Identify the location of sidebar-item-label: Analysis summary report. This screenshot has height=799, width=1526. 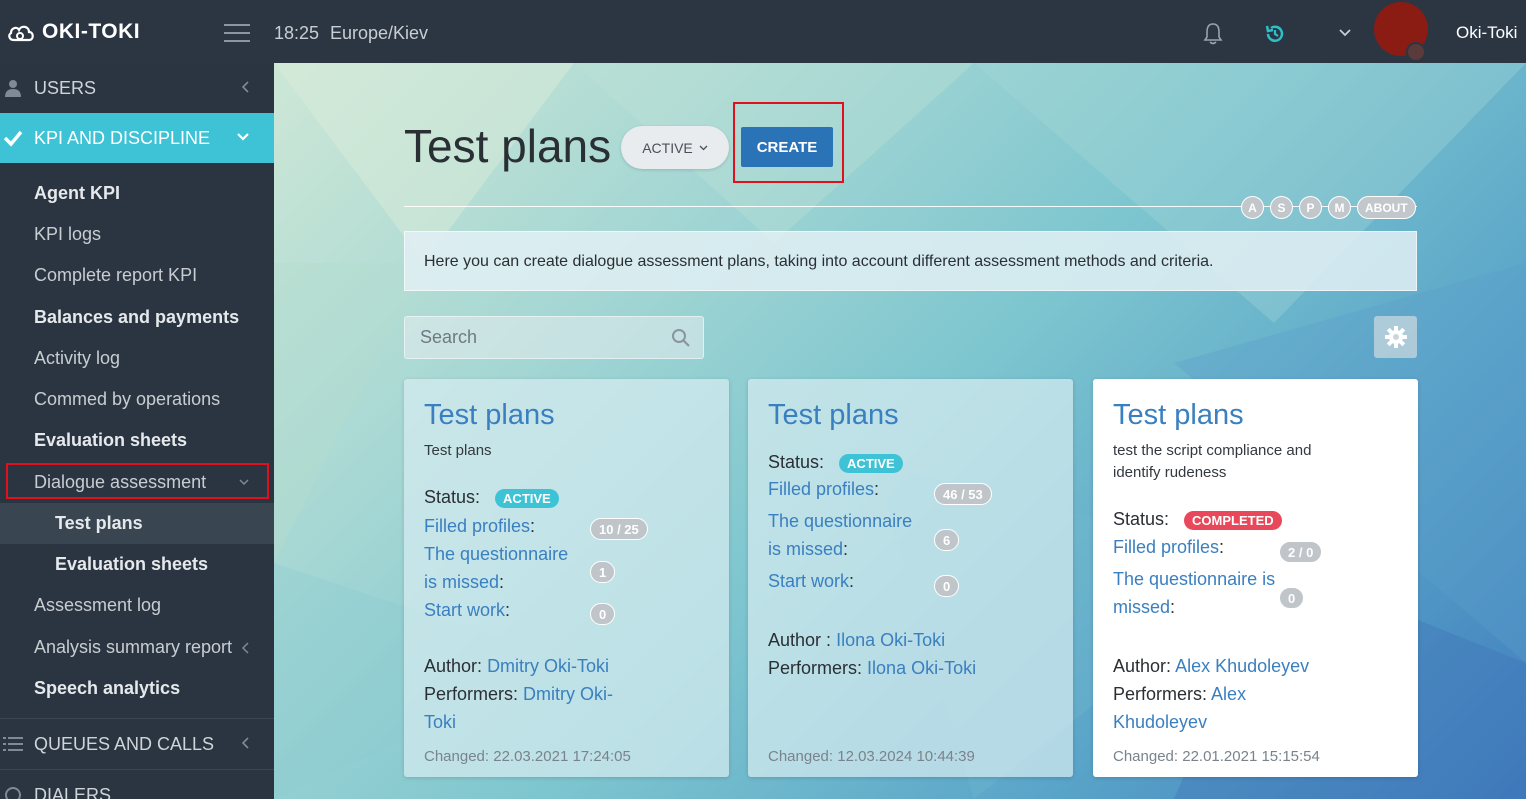
(133, 647).